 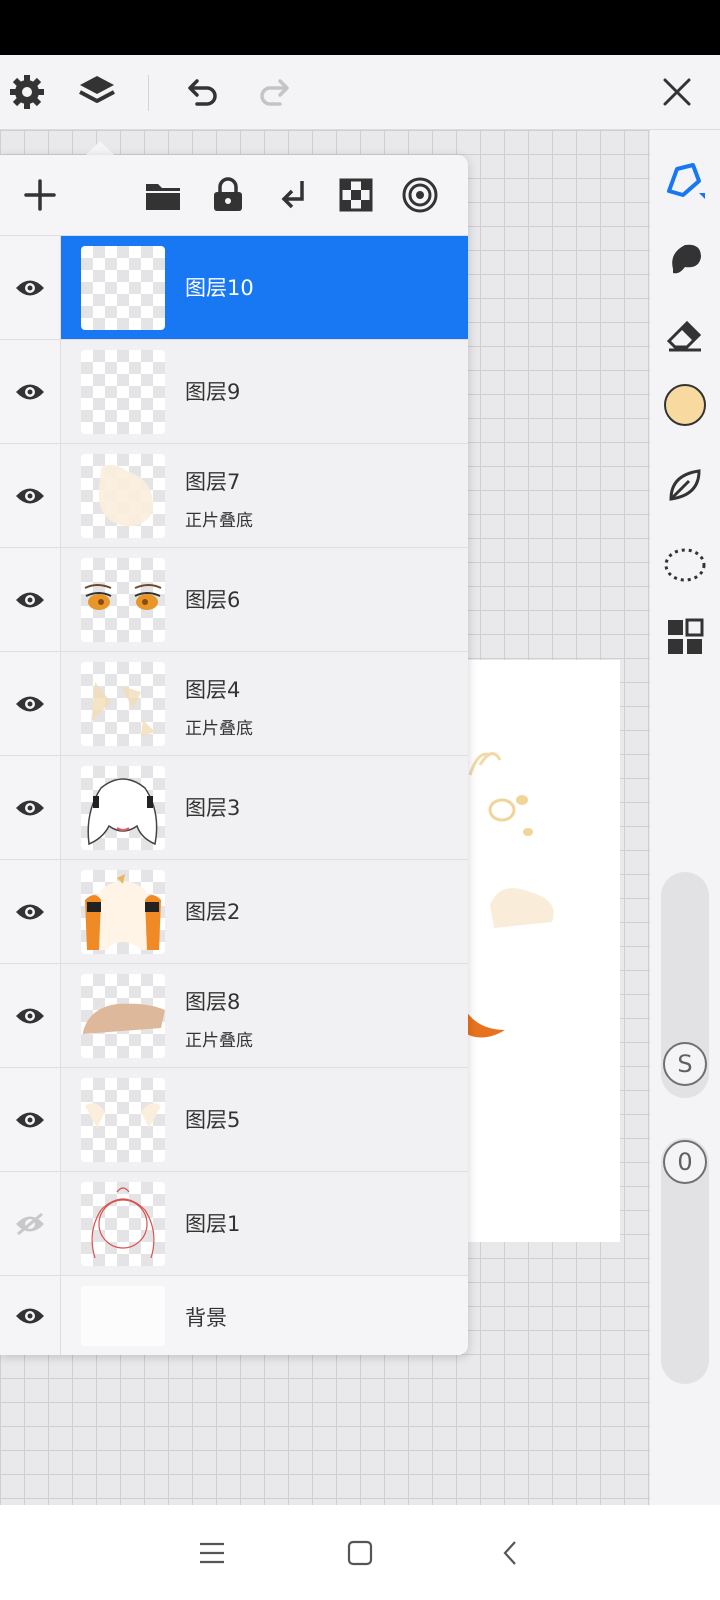 I want to click on layers-icon, so click(x=97, y=92).